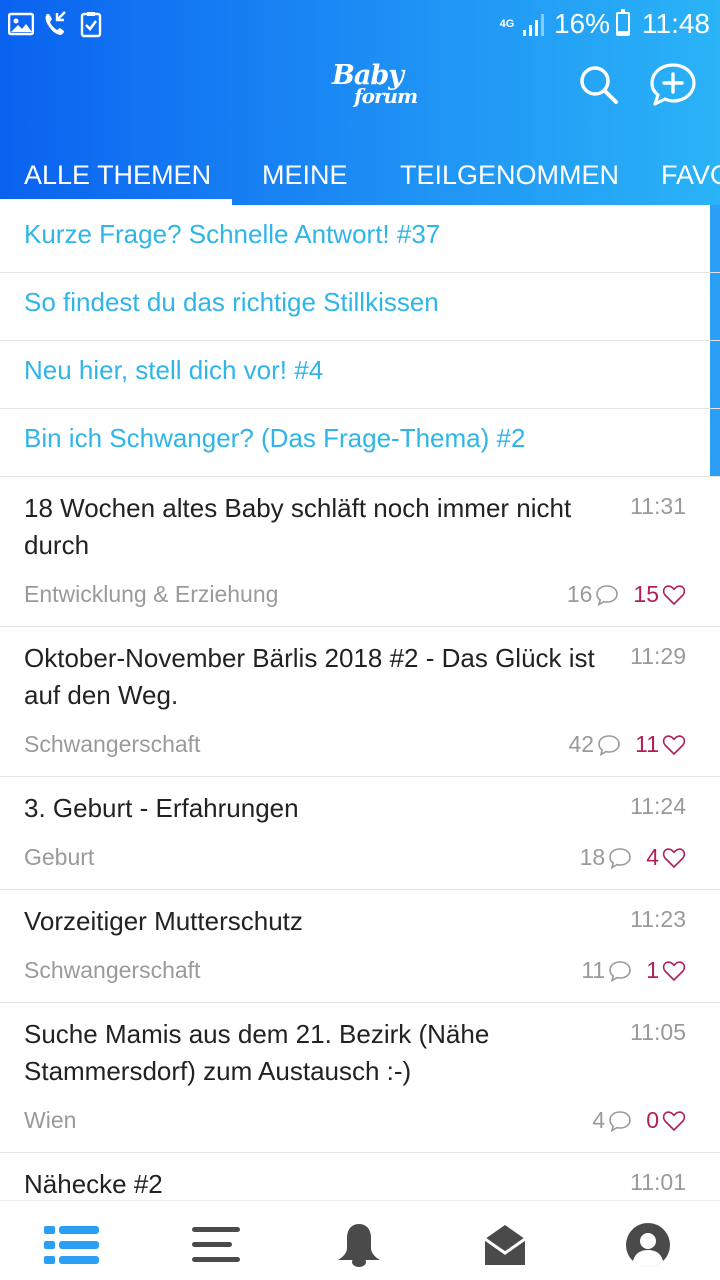 Image resolution: width=720 pixels, height=1280 pixels. I want to click on profile-icon, so click(648, 1245).